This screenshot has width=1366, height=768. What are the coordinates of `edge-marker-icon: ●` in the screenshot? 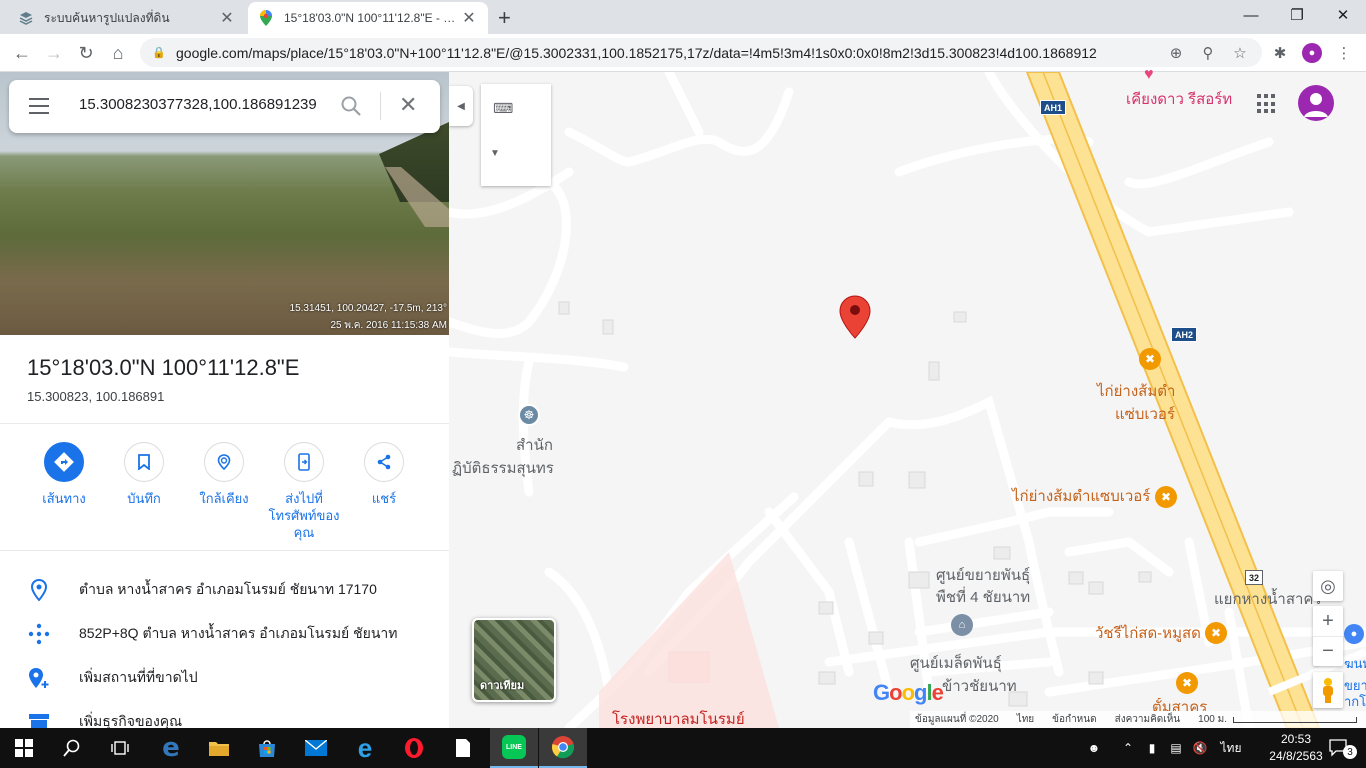 It's located at (1354, 634).